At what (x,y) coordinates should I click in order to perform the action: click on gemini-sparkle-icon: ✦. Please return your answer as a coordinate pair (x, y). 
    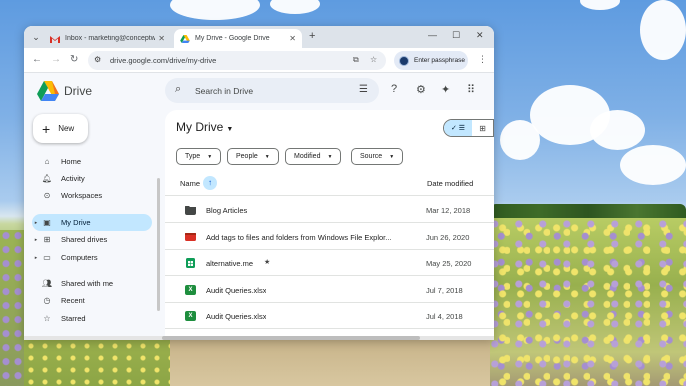
    Looking at the image, I should click on (445, 89).